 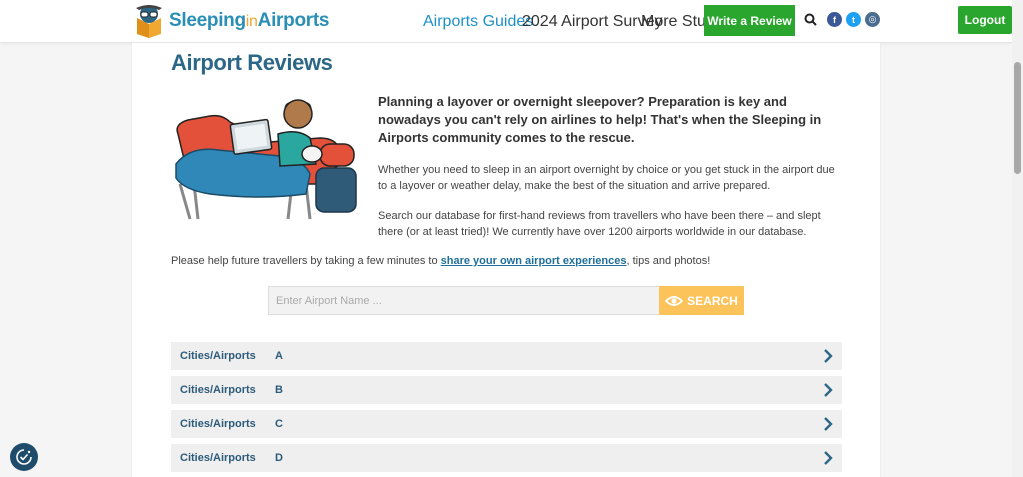 What do you see at coordinates (279, 390) in the screenshot?
I see `accordion-letter: B` at bounding box center [279, 390].